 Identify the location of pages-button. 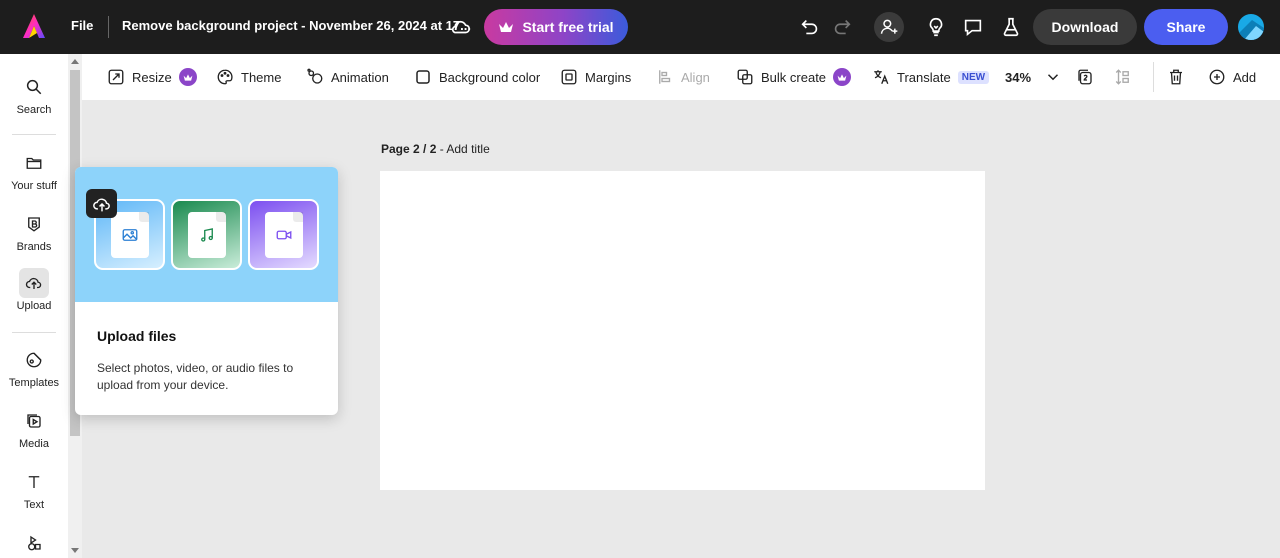
(1085, 77).